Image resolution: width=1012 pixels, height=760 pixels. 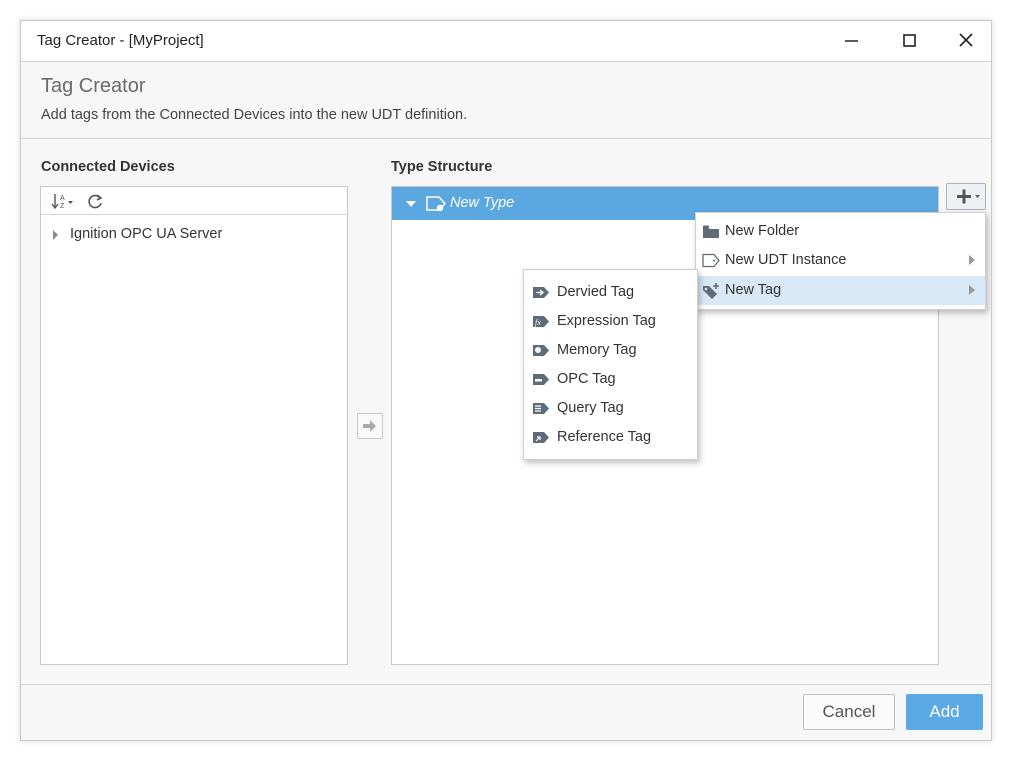 I want to click on window-title: Tag Creator - [MyProject], so click(x=120, y=40).